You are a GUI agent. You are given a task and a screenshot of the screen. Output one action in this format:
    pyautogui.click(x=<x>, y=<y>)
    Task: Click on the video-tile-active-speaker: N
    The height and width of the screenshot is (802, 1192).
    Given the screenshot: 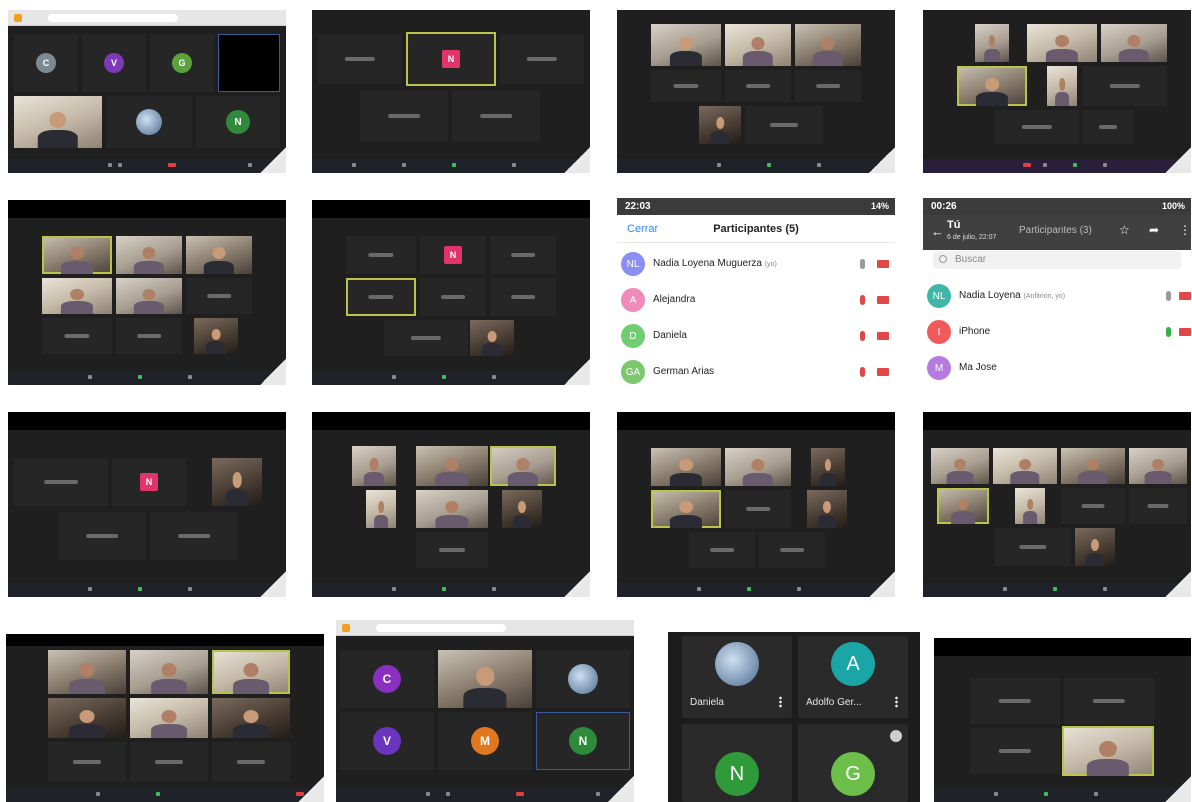 What is the action you would take?
    pyautogui.click(x=451, y=59)
    